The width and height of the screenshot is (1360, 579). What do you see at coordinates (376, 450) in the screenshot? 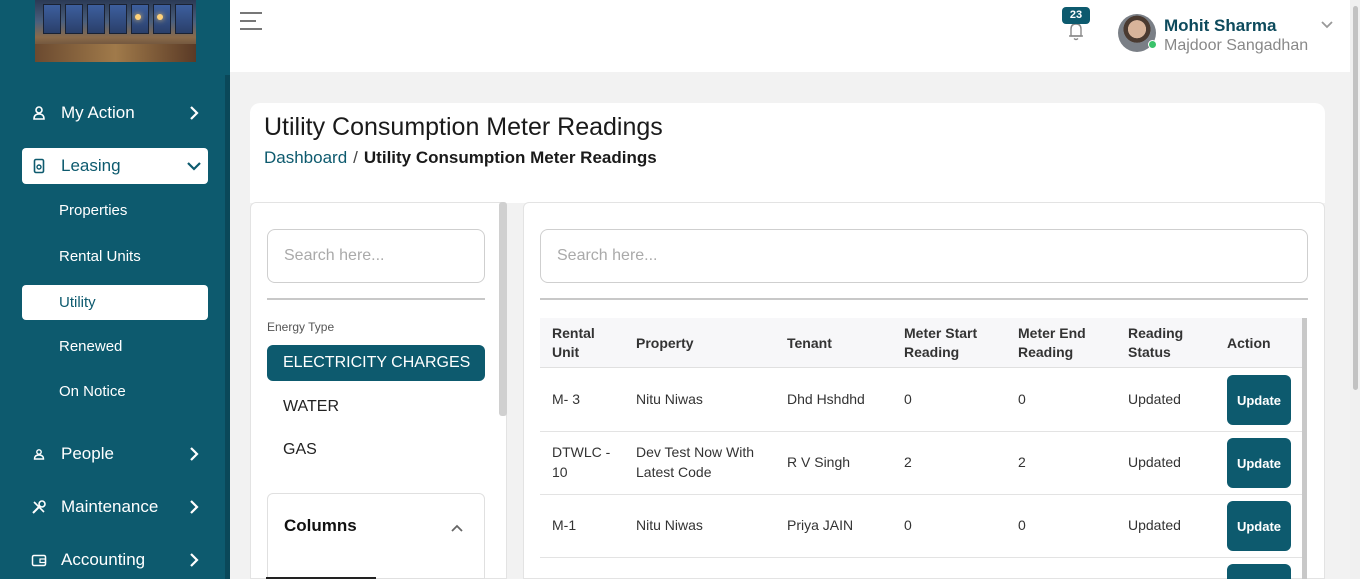
I see `energy-option-gas: GAS` at bounding box center [376, 450].